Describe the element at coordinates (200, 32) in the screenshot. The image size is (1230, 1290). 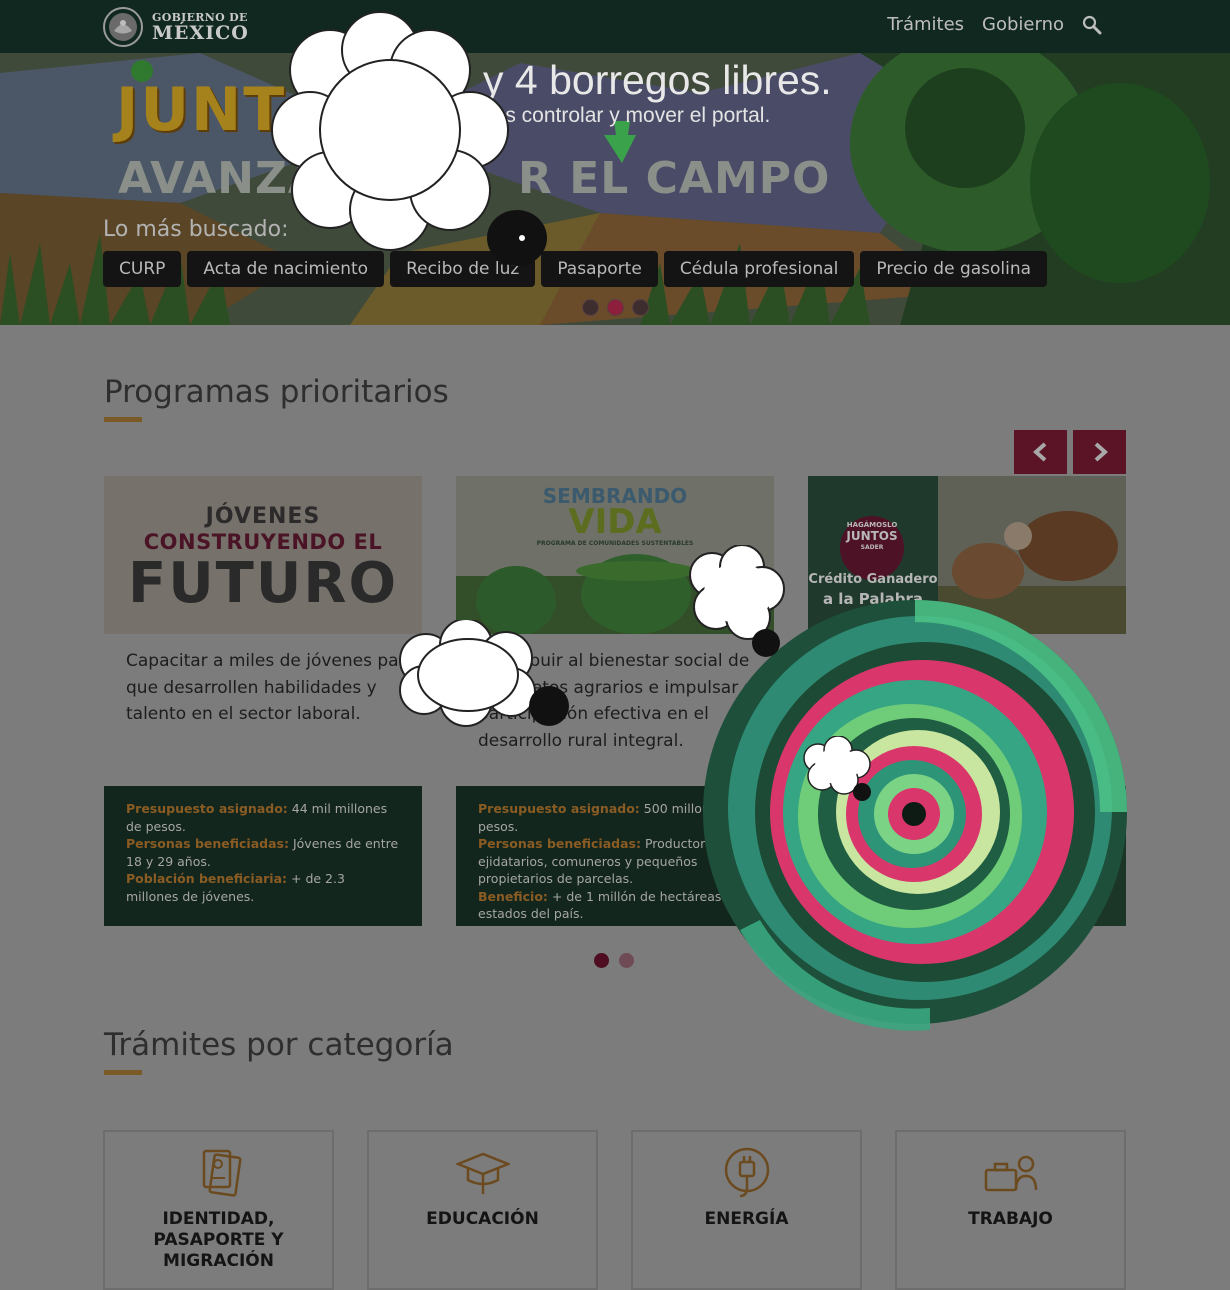
I see `logo-line2: MÉXICO` at that location.